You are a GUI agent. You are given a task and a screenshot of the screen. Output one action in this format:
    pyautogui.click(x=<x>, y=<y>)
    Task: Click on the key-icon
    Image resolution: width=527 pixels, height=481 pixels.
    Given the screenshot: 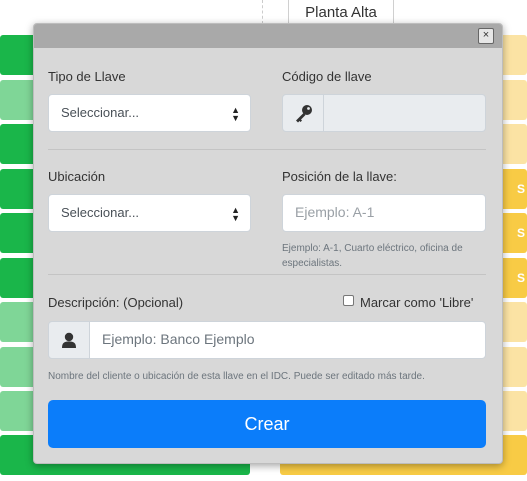 What is the action you would take?
    pyautogui.click(x=304, y=114)
    